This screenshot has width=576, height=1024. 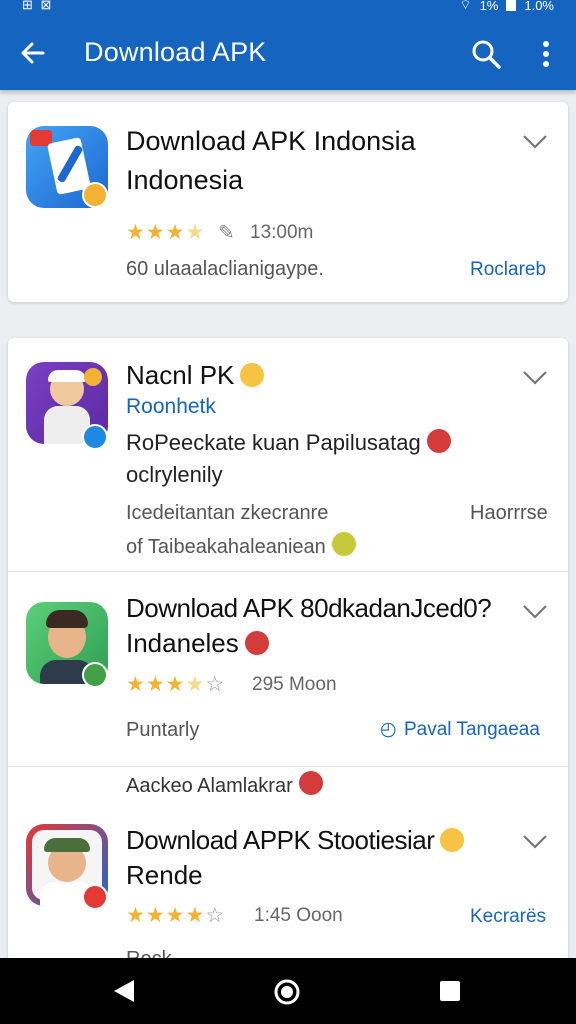 I want to click on system-nav-bar, so click(x=288, y=991).